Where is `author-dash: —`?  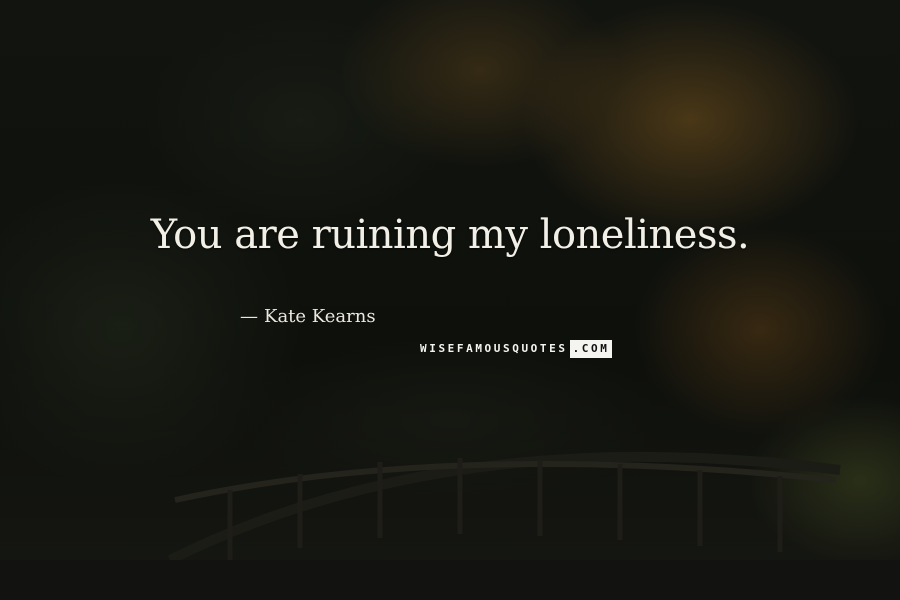 author-dash: — is located at coordinates (249, 316).